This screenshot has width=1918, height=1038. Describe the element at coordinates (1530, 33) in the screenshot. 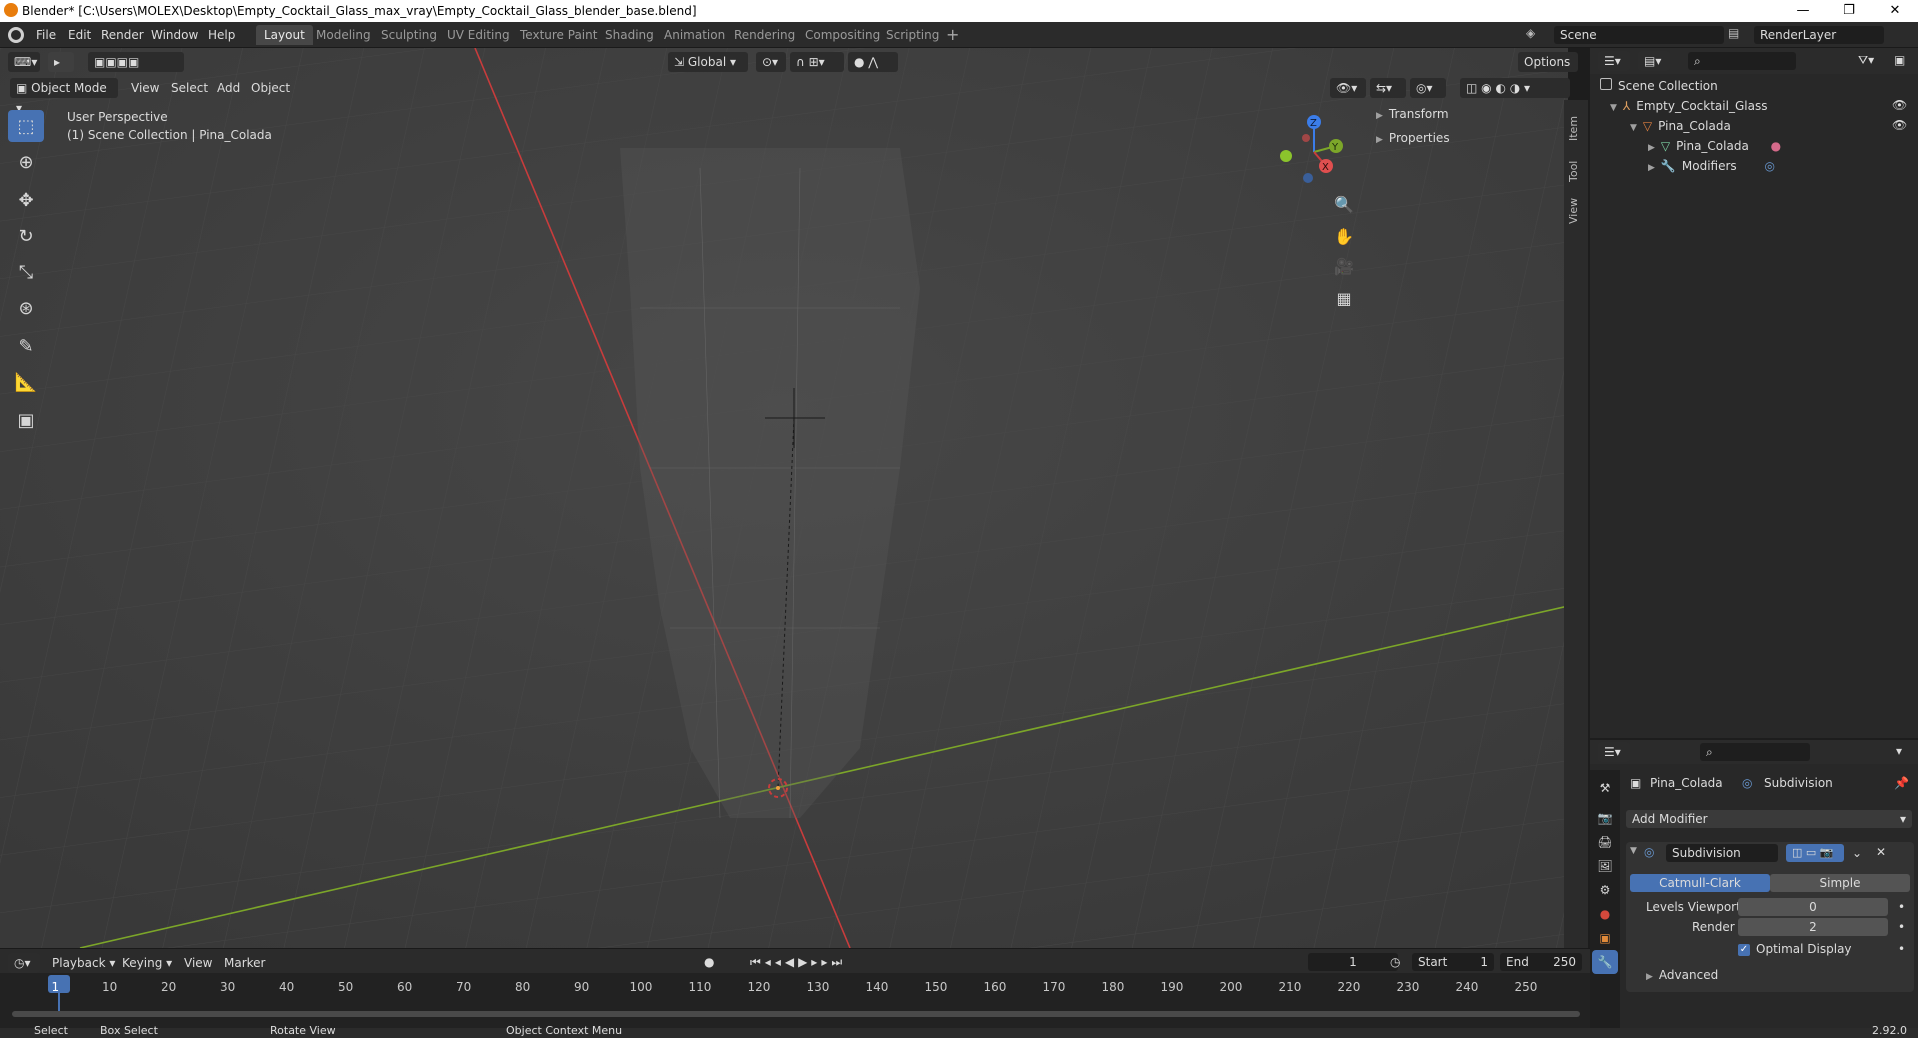

I see `scene-icon: ◈` at that location.